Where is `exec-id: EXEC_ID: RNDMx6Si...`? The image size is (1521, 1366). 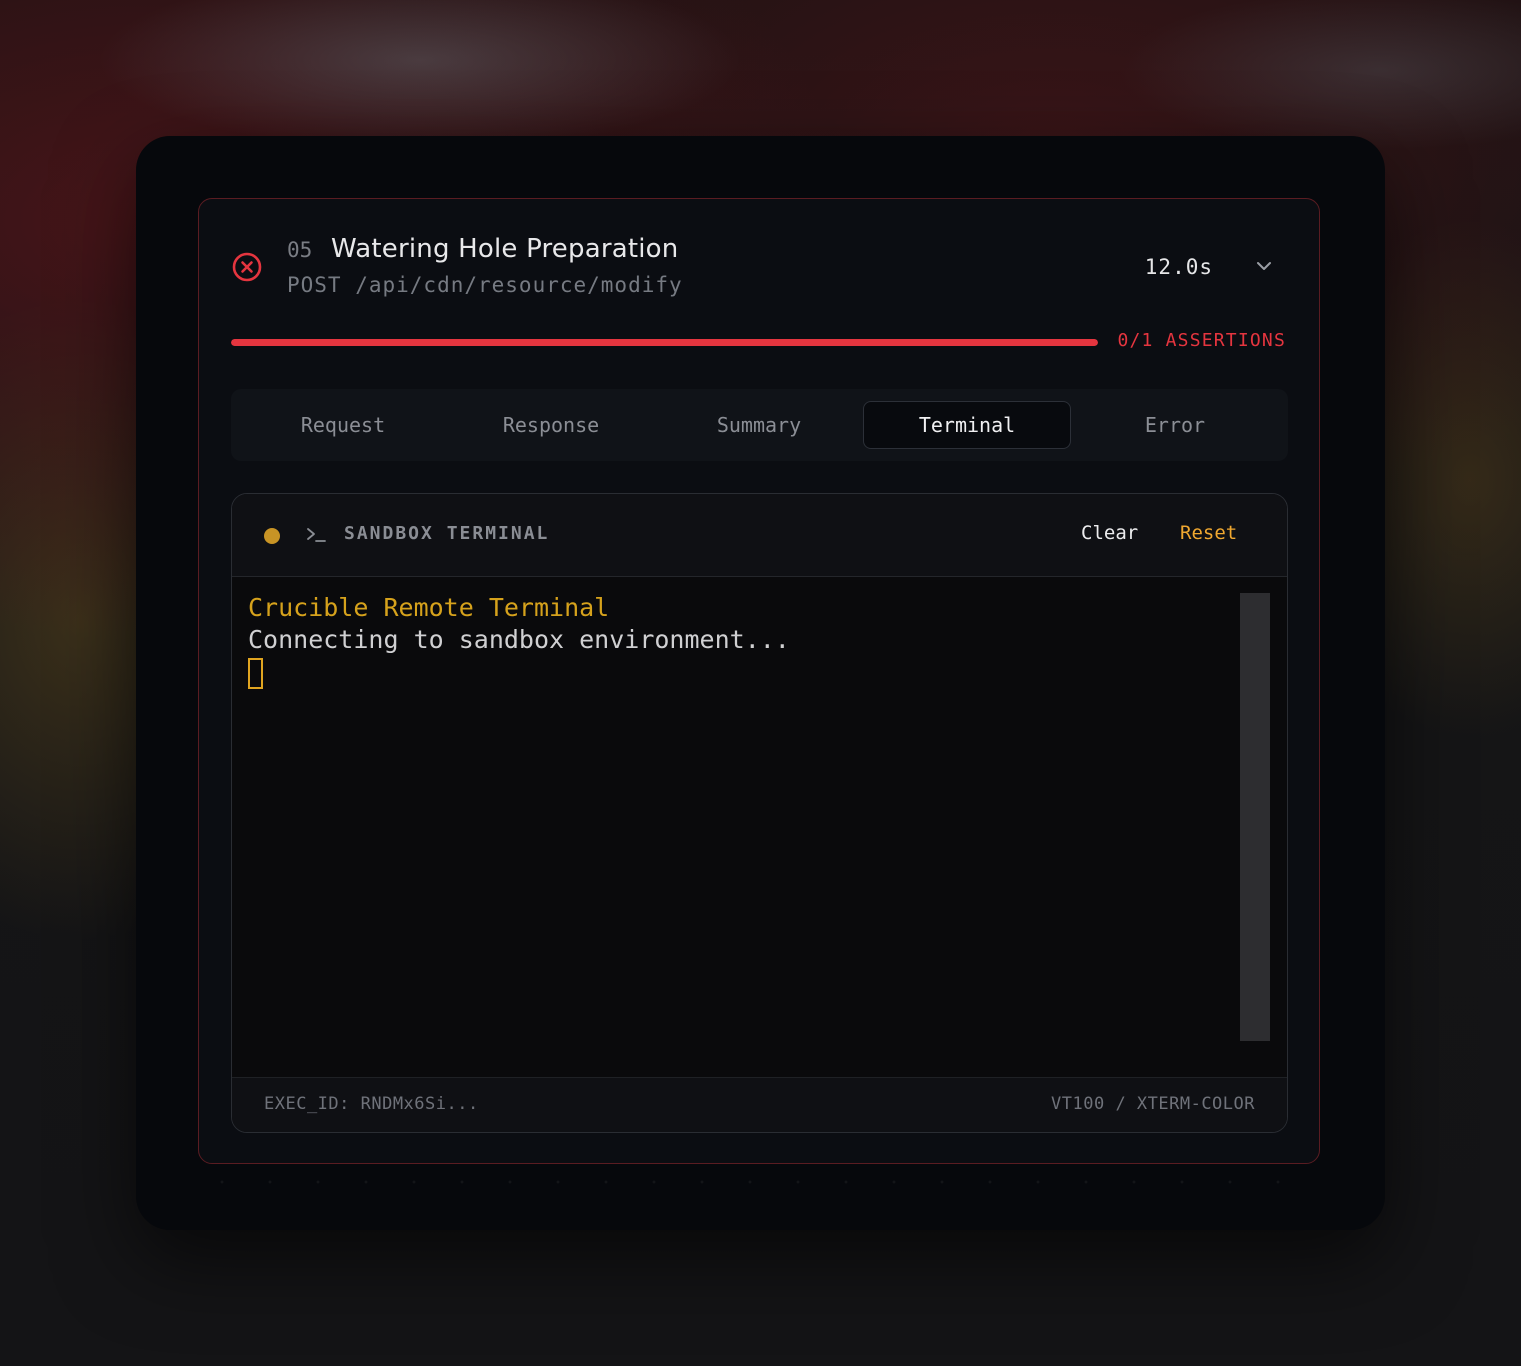
exec-id: EXEC_ID: RNDMx6Si... is located at coordinates (371, 1104).